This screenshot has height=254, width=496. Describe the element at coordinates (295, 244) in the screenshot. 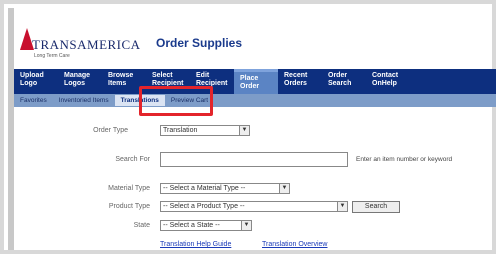

I see `translation-overview-link: Translation Overview` at that location.